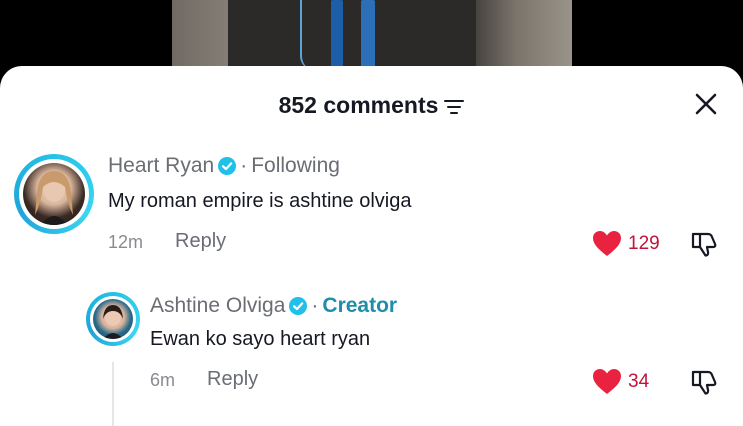 This screenshot has height=426, width=743. I want to click on comment-text: My roman empire is ashtine olviga, so click(260, 201).